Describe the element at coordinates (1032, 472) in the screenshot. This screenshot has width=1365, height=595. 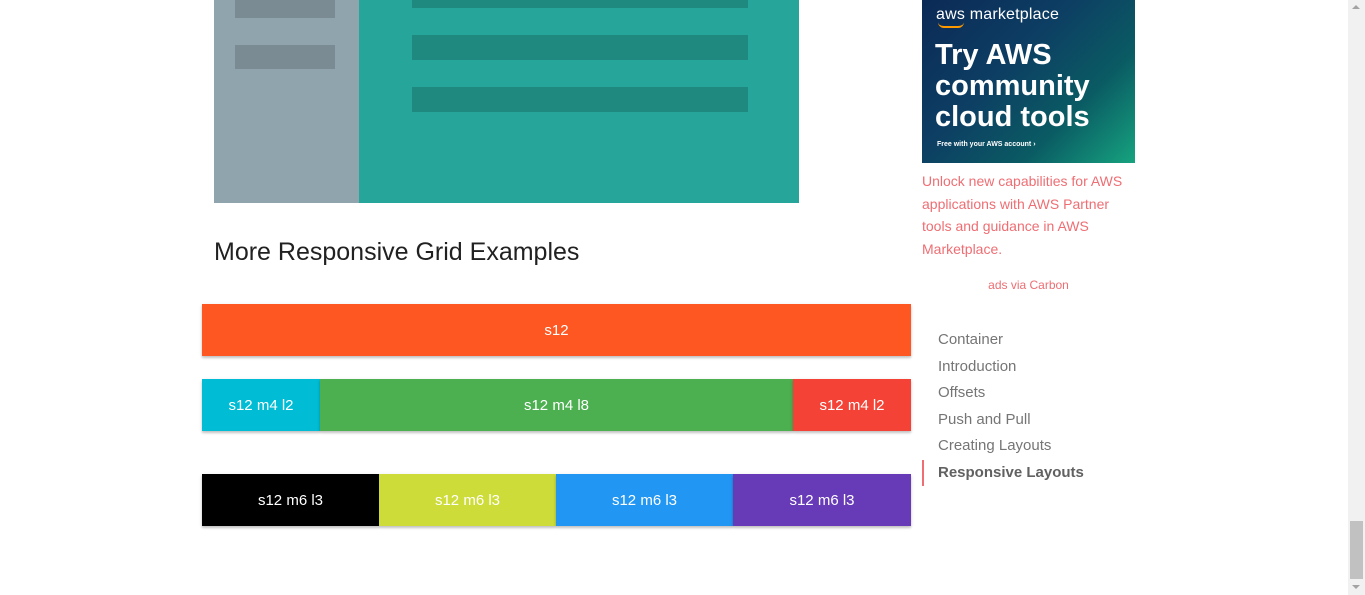
I see `toc-item-responsive-layouts: Responsive Layouts` at that location.